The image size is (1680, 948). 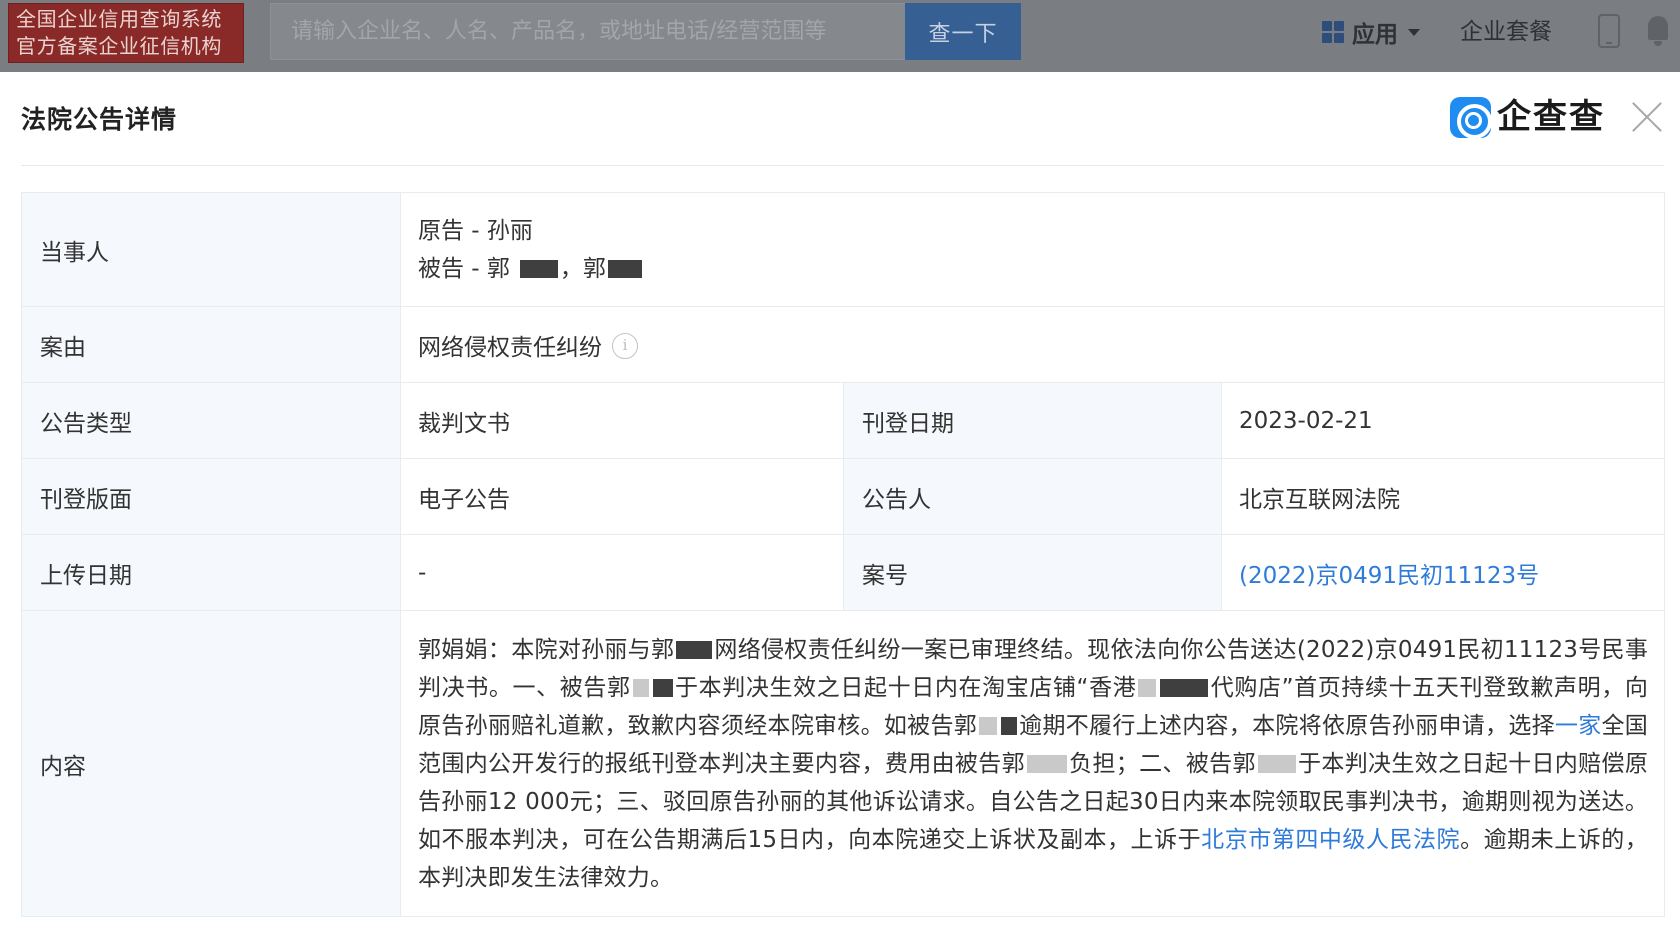 I want to click on pubdate-label: 刊登日期, so click(x=1032, y=420).